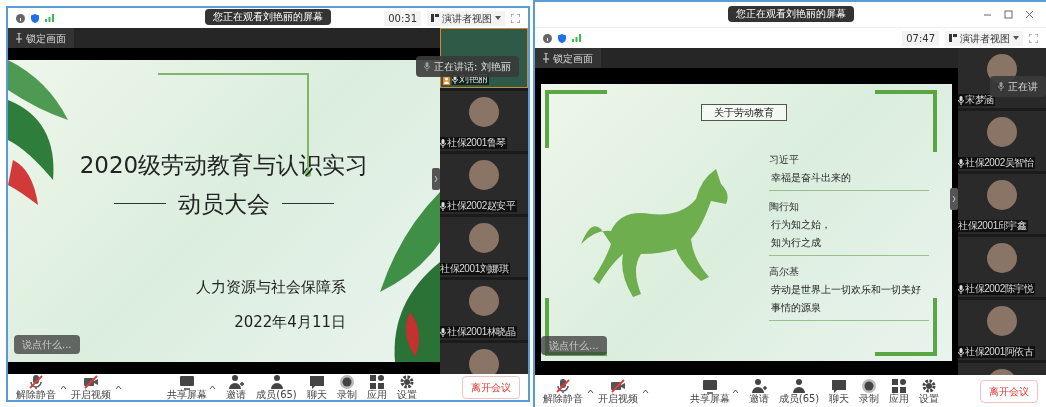 This screenshot has width=1046, height=407. I want to click on participant-name: 社保2001刘娜琪, so click(474, 269).